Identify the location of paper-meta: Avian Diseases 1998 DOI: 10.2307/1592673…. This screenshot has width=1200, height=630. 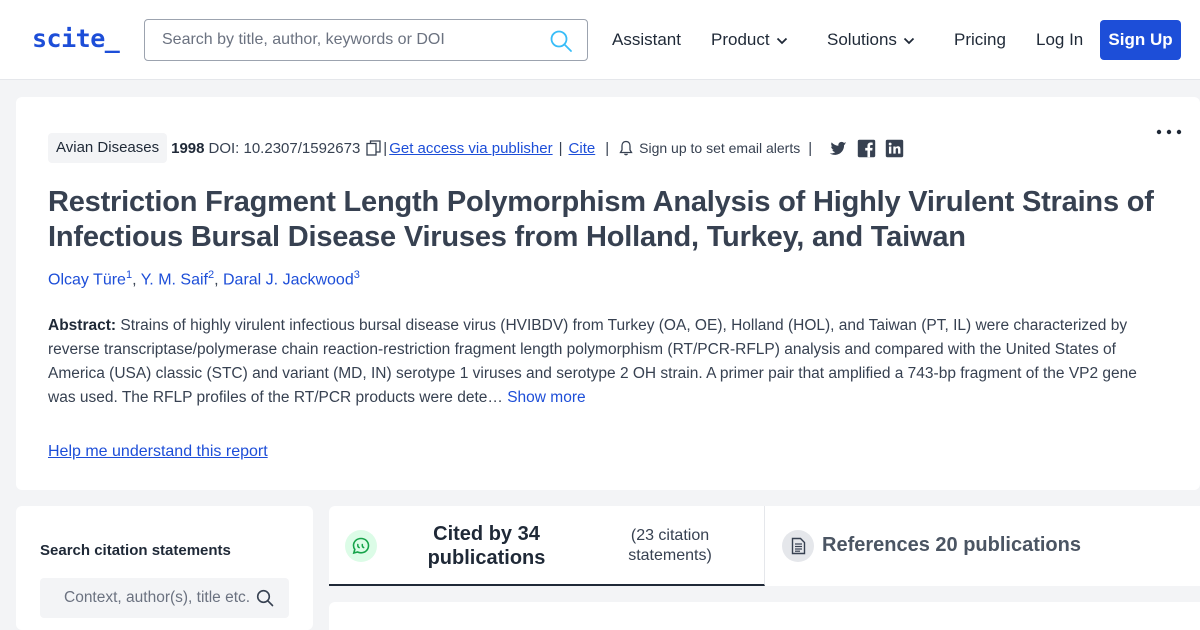
(476, 148).